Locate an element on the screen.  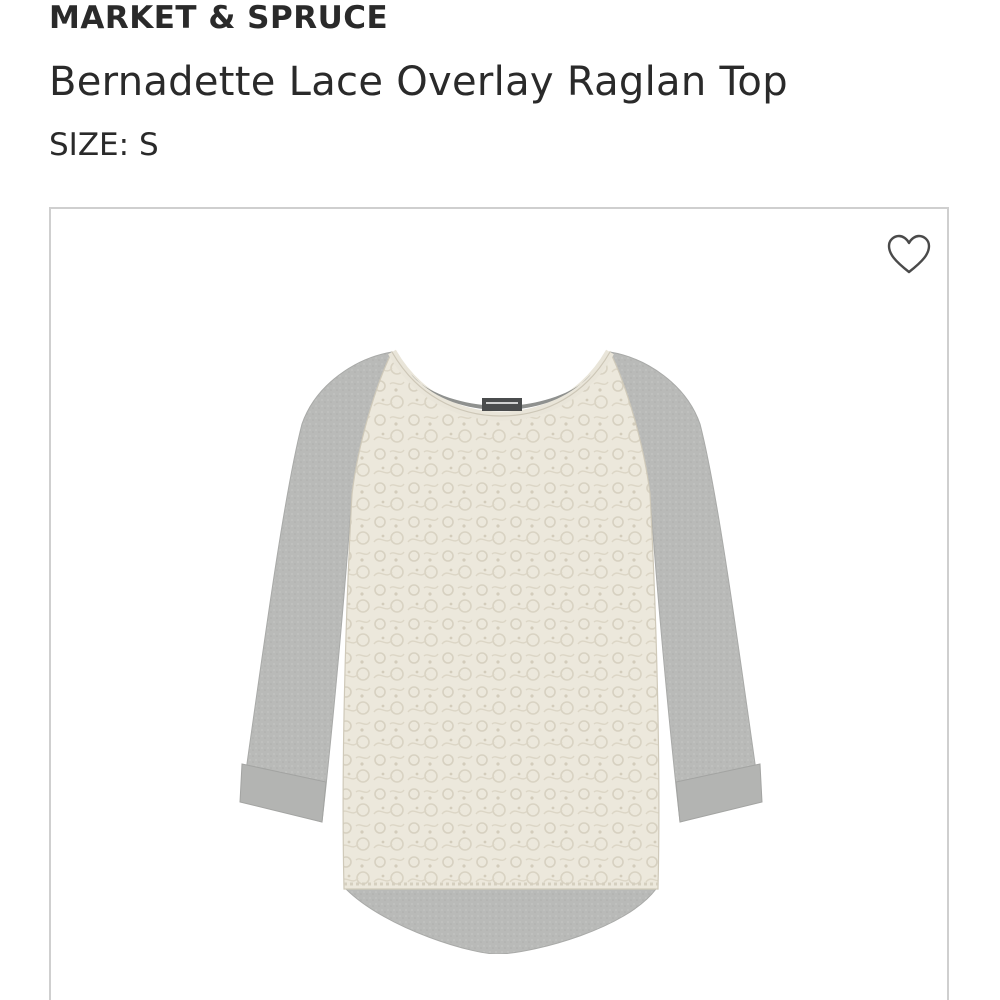
size-label: SIZE: S is located at coordinates (104, 145).